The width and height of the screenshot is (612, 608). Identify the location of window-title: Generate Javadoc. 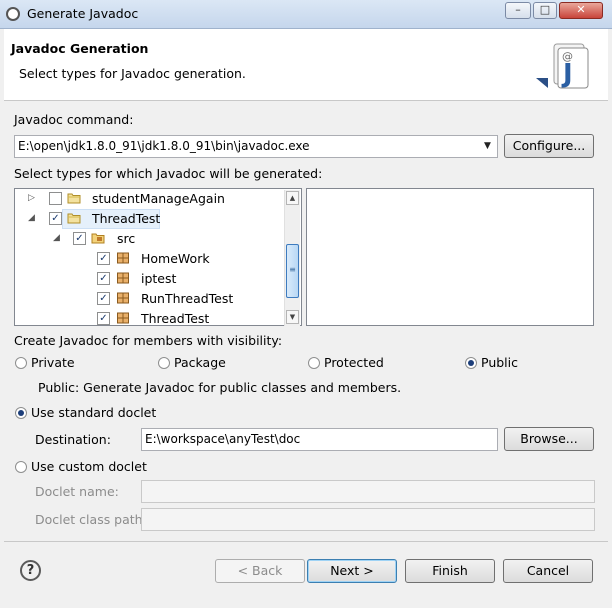
(83, 13).